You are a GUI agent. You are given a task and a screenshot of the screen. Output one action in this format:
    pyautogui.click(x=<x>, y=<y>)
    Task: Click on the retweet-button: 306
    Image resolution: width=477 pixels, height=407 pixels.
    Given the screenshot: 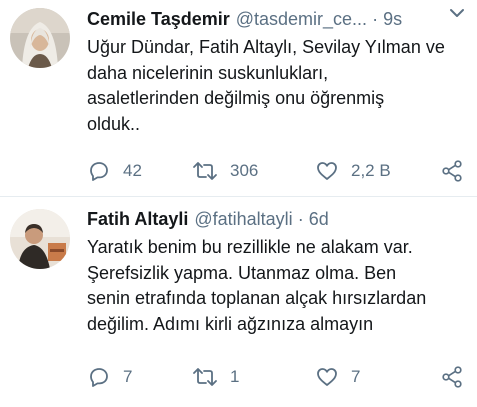 What is the action you would take?
    pyautogui.click(x=225, y=171)
    